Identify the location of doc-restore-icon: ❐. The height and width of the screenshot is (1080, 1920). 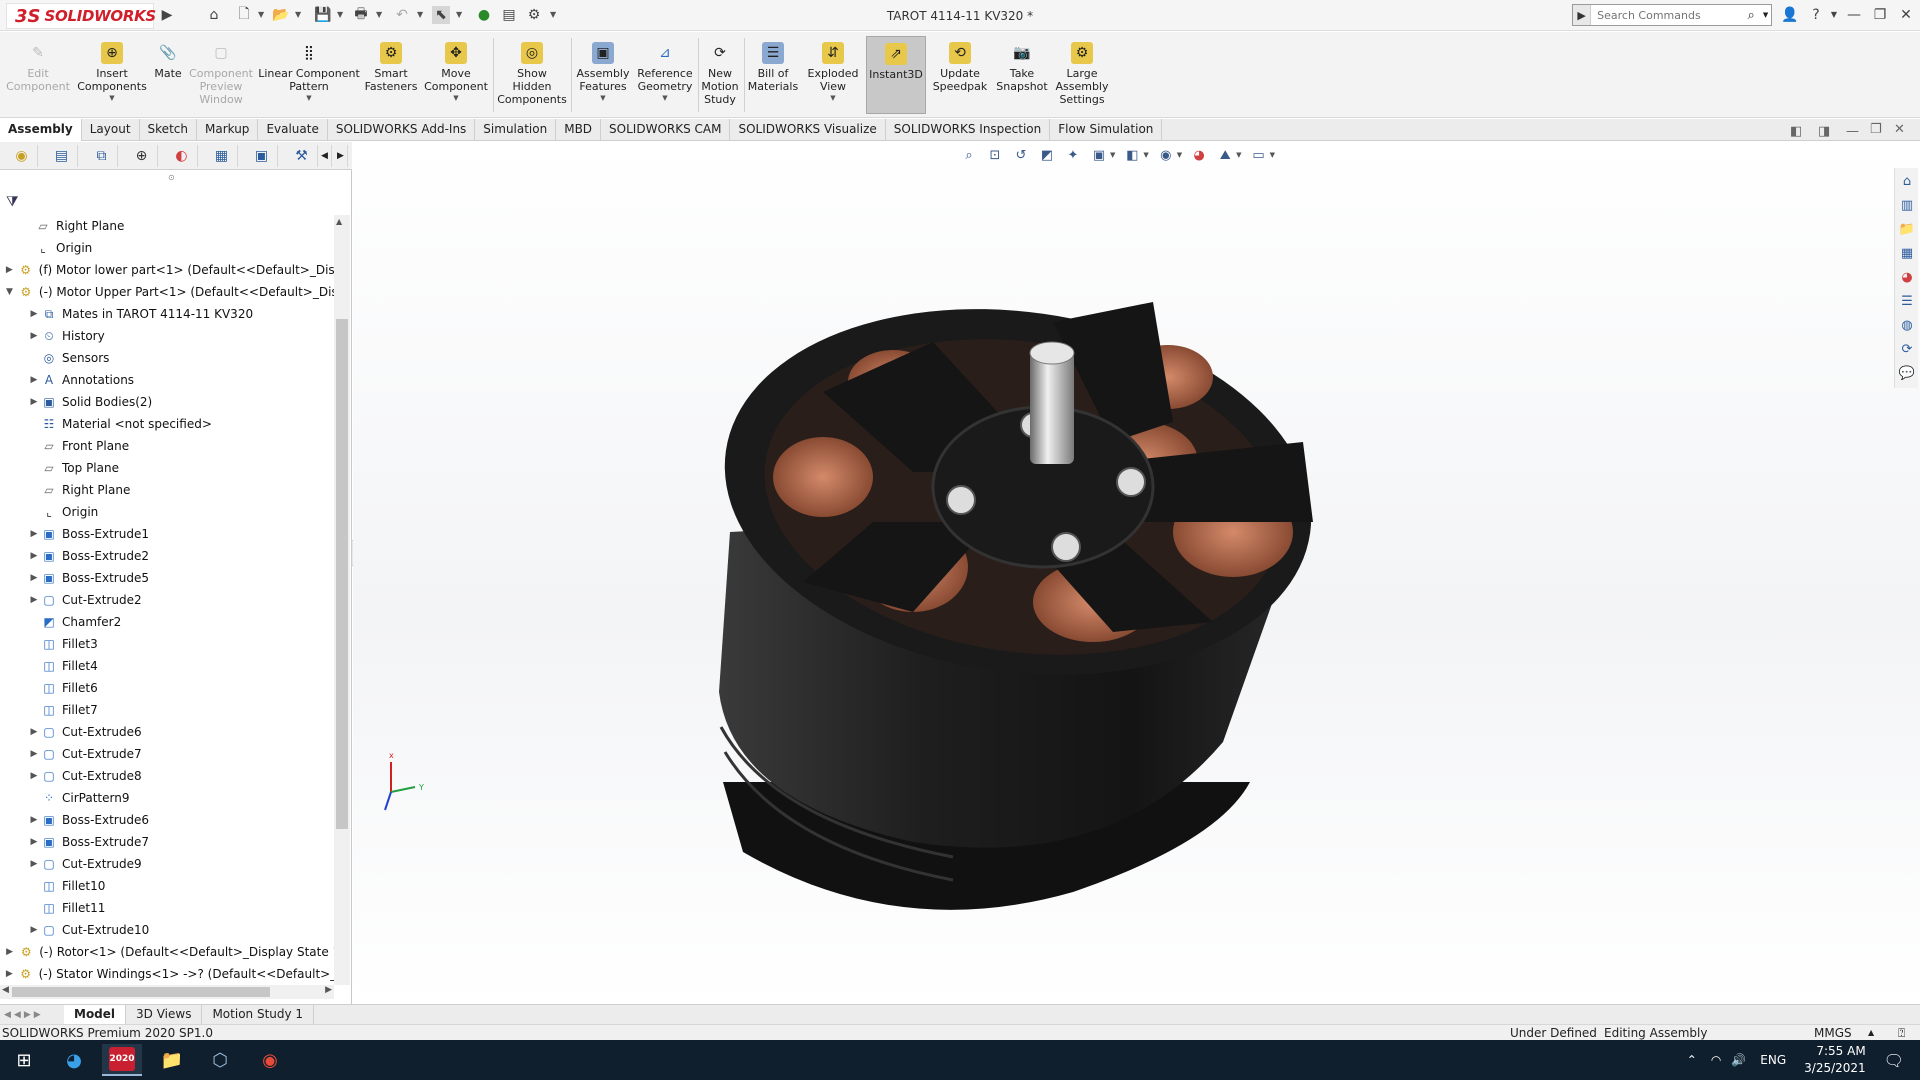
(1876, 129).